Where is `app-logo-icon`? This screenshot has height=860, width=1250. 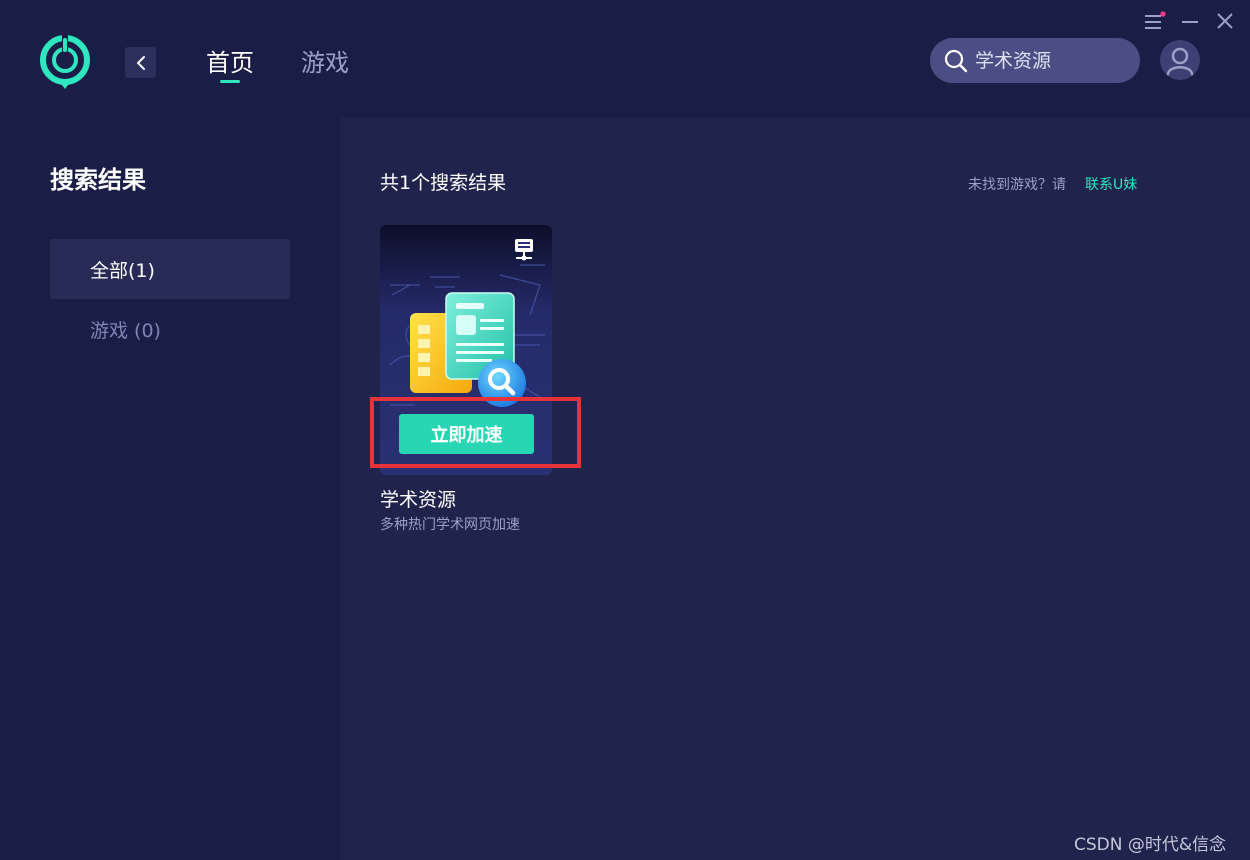
app-logo-icon is located at coordinates (65, 62).